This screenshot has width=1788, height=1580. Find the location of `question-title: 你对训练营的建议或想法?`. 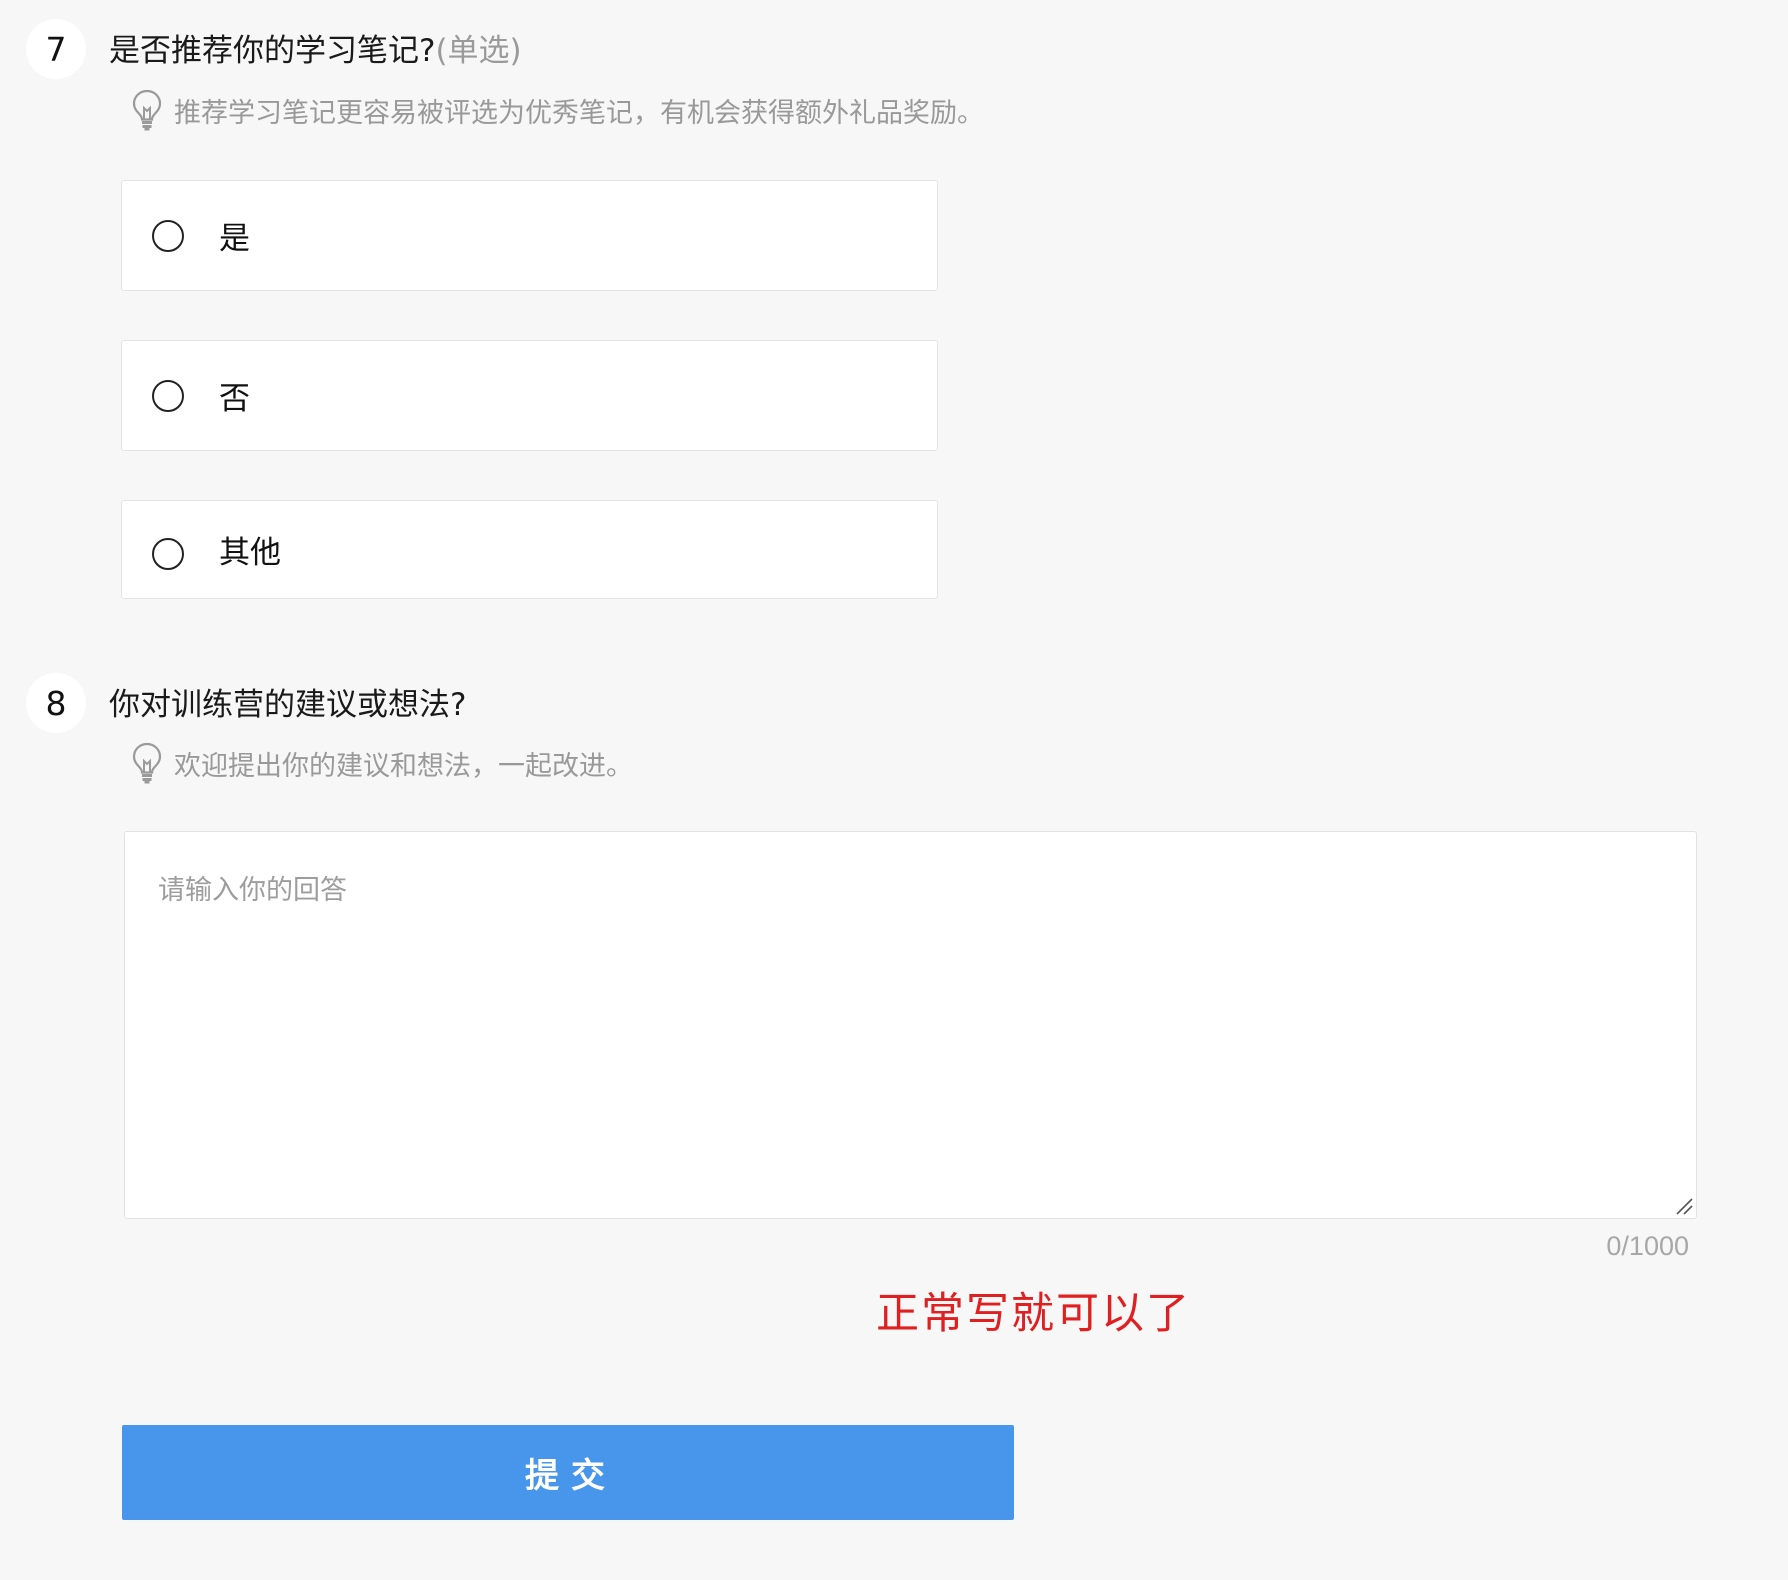

question-title: 你对训练营的建议或想法? is located at coordinates (287, 705).